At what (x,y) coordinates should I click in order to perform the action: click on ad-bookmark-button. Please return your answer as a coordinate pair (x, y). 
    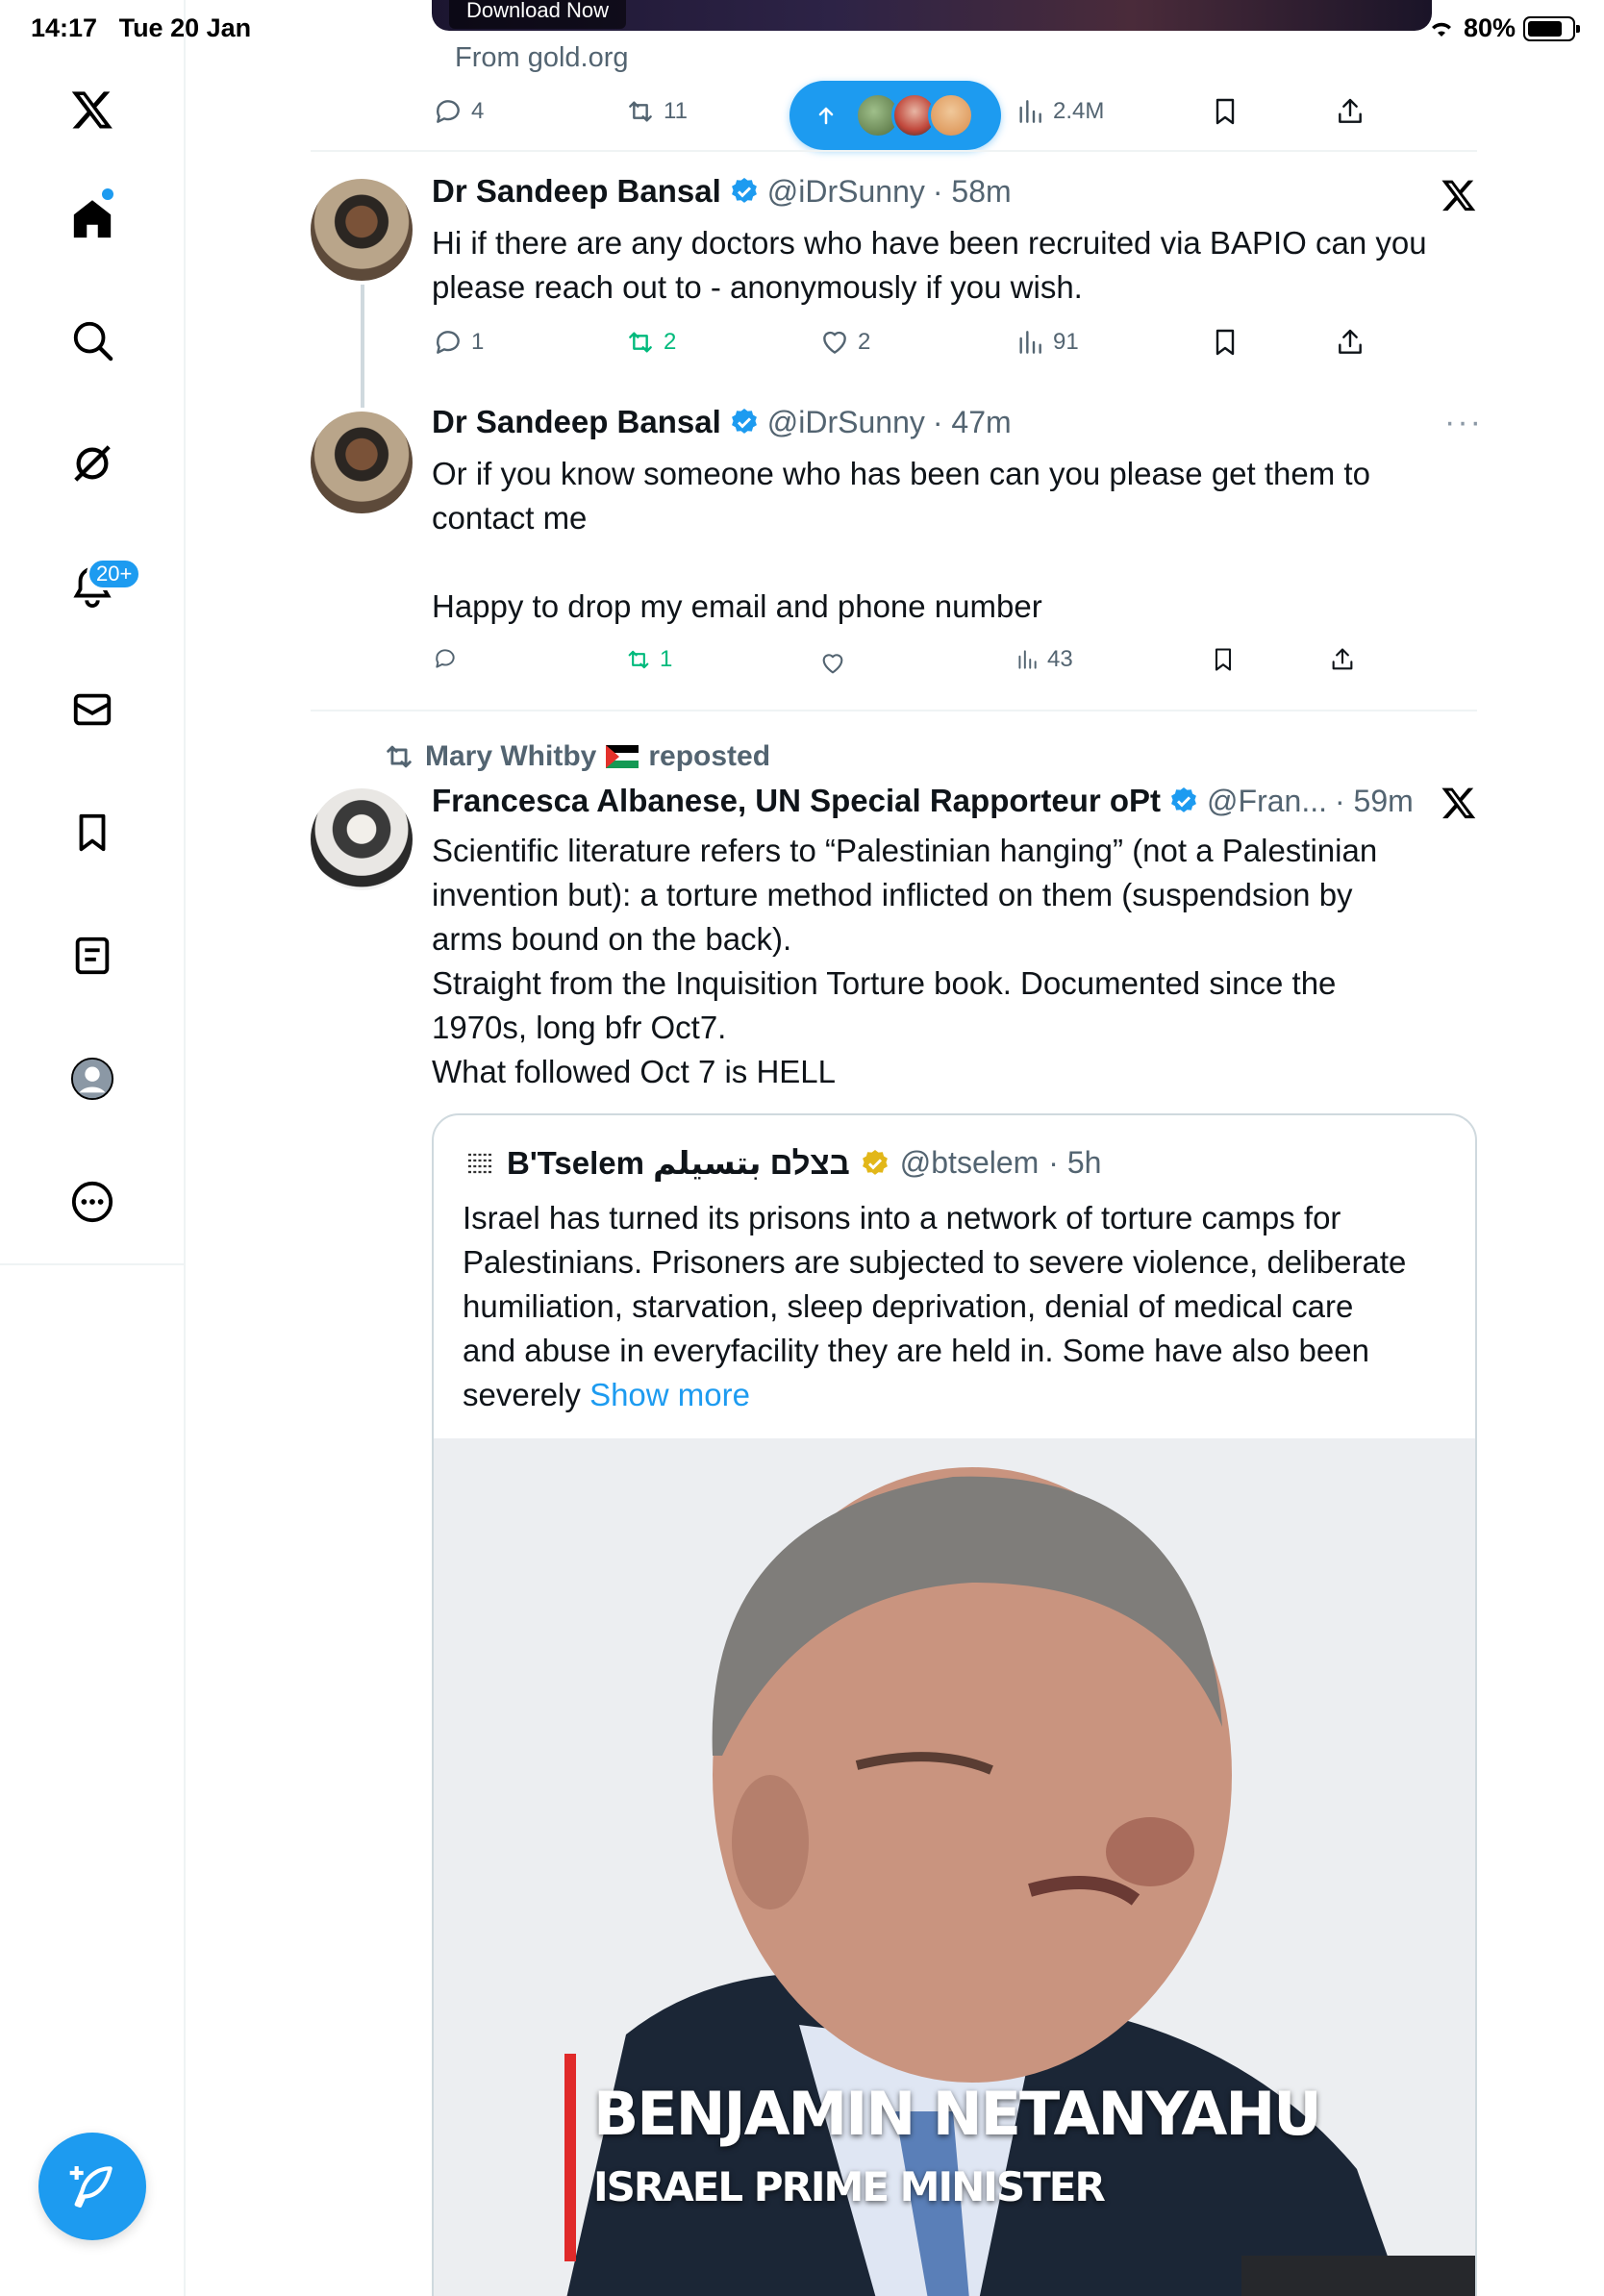
    Looking at the image, I should click on (1225, 111).